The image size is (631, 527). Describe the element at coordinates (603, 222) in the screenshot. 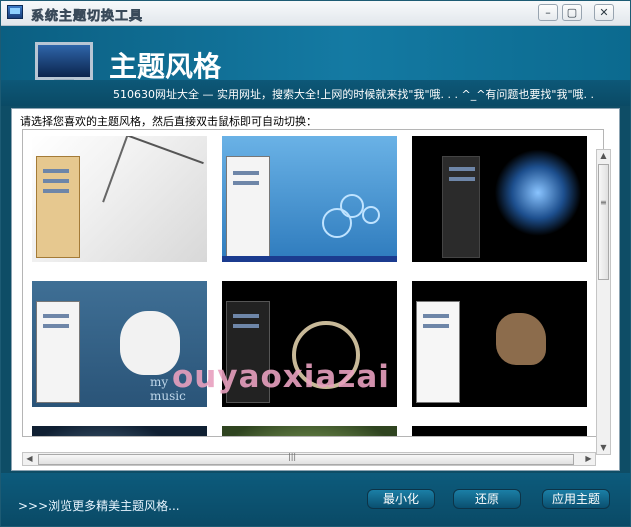

I see `vertical-scroll-thumb` at that location.